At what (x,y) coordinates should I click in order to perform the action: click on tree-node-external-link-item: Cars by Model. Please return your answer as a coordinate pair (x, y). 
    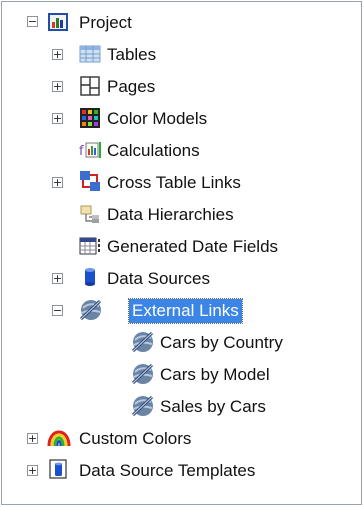
    Looking at the image, I should click on (172, 374).